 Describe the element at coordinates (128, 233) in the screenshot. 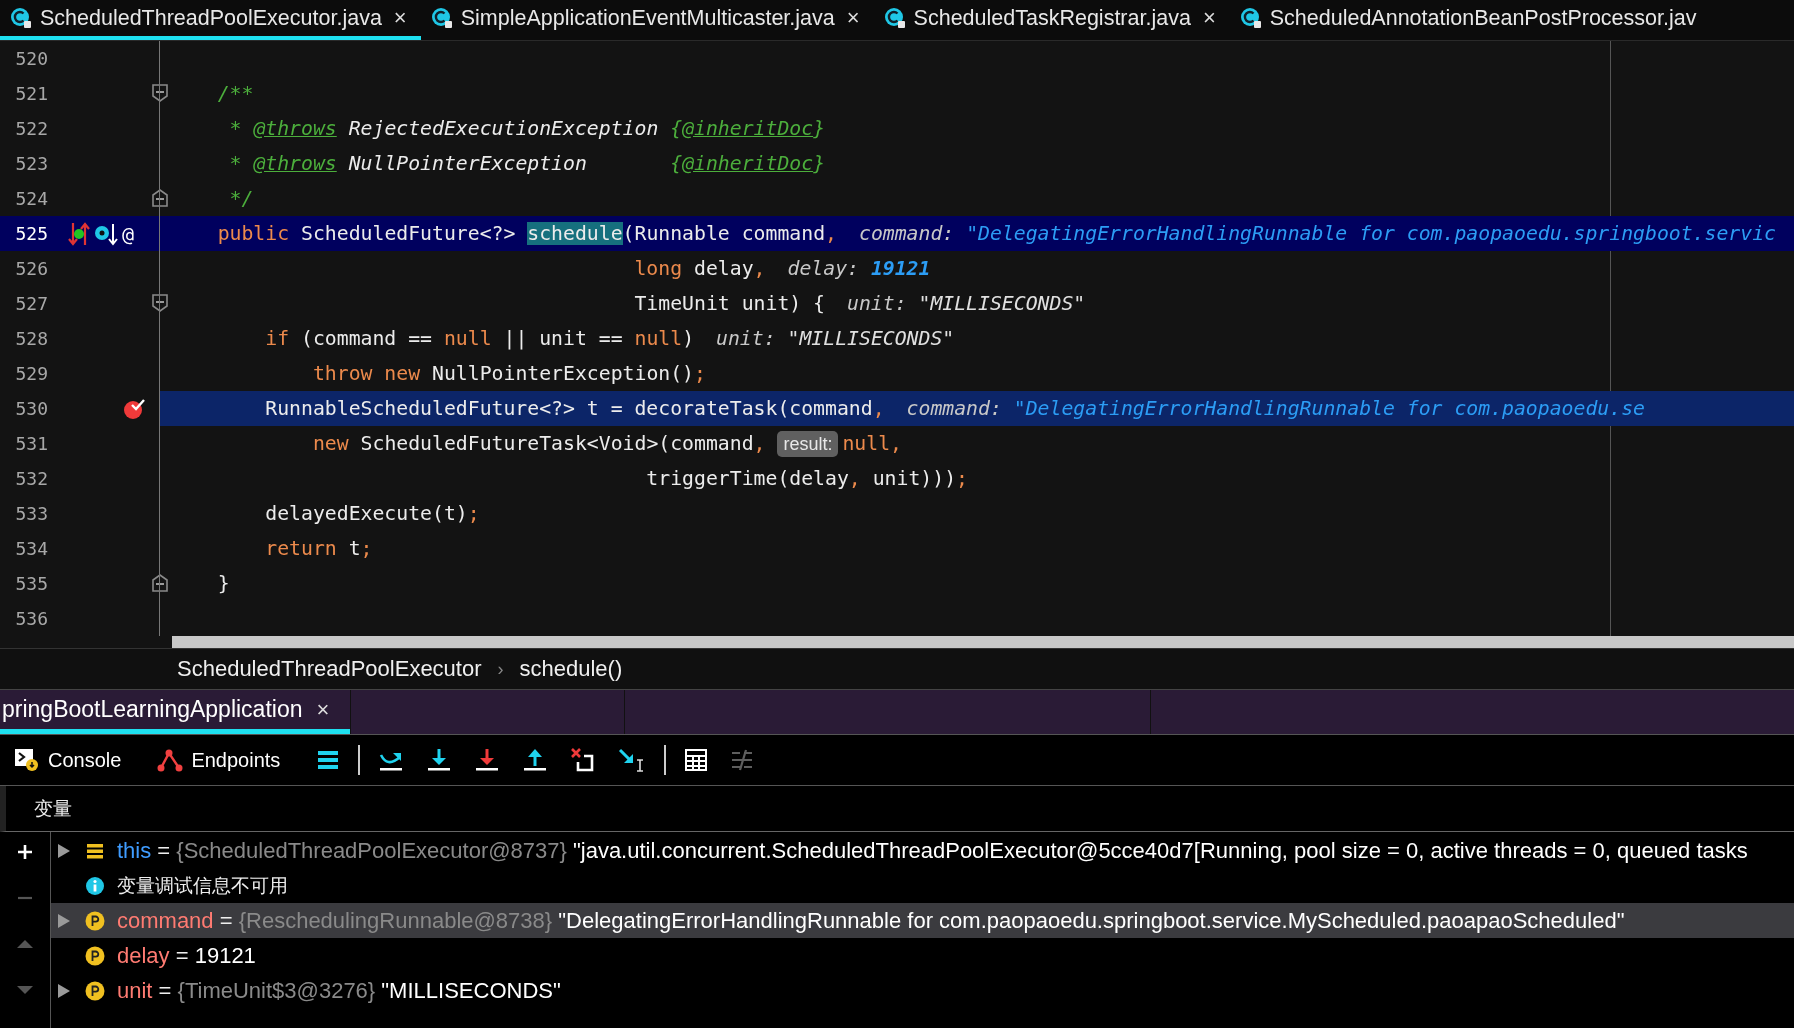

I see `annotation-marker: @` at that location.